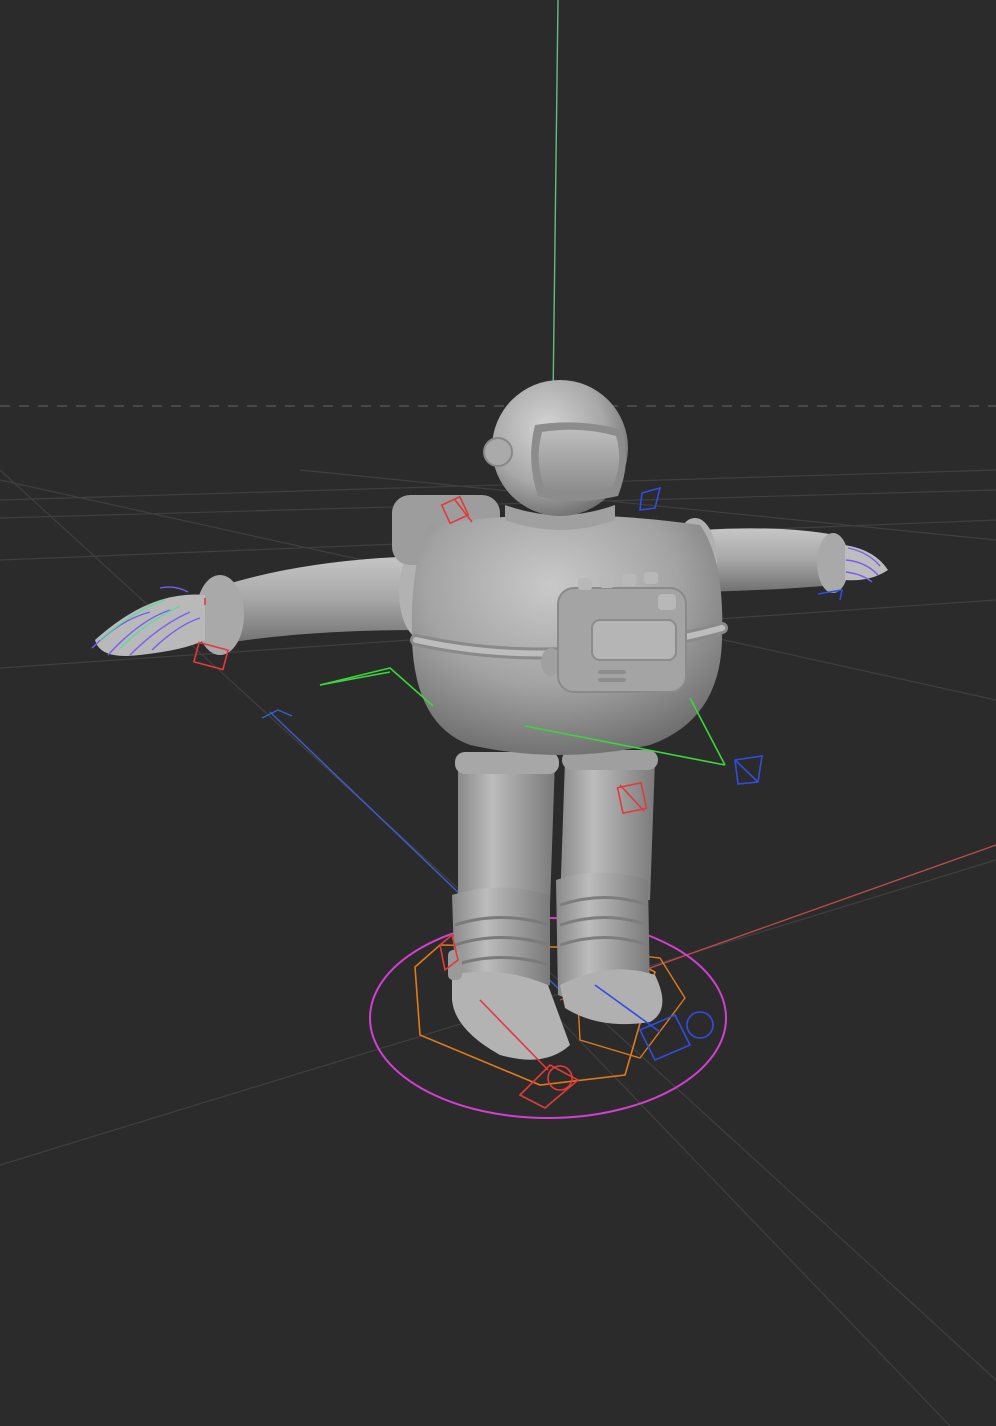  I want to click on y-axis-line, so click(555, 200).